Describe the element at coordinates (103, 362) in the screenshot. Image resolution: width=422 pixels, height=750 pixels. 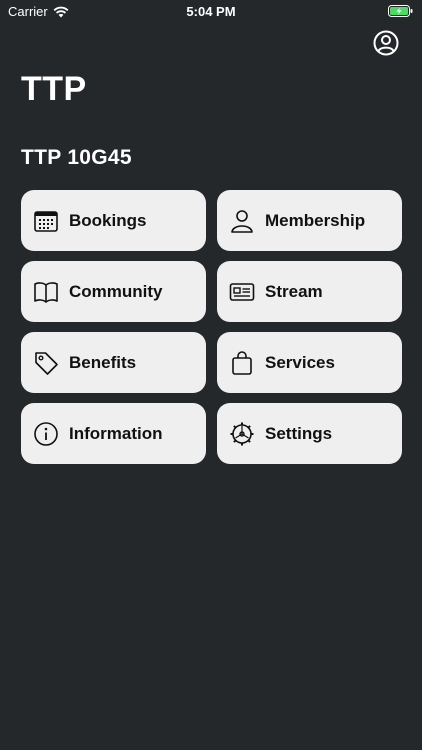
I see `benefits-label: Benefits` at that location.